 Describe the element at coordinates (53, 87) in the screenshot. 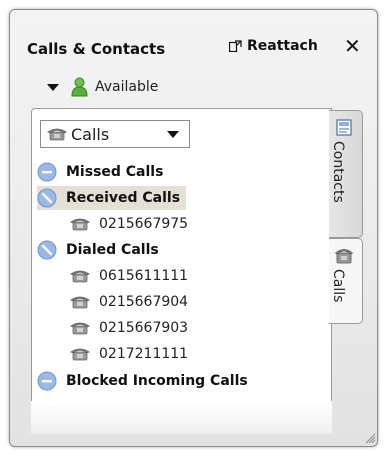

I see `dropdown-arrow-icon` at that location.